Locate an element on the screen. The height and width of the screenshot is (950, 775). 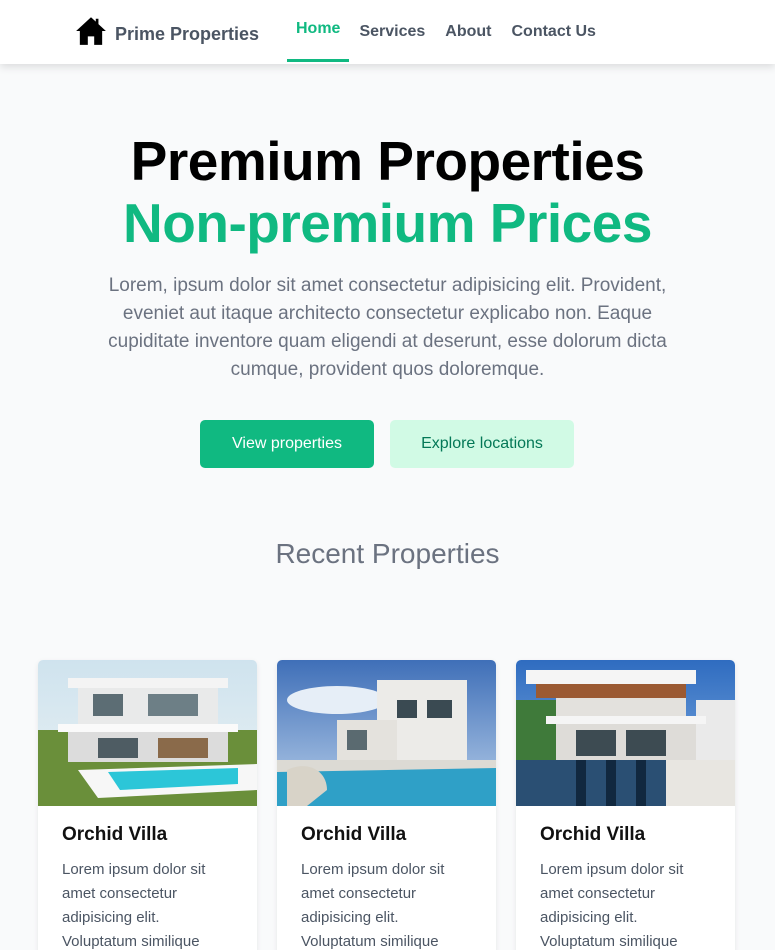
nav-links: Home Services About Contact Us is located at coordinates (446, 32).